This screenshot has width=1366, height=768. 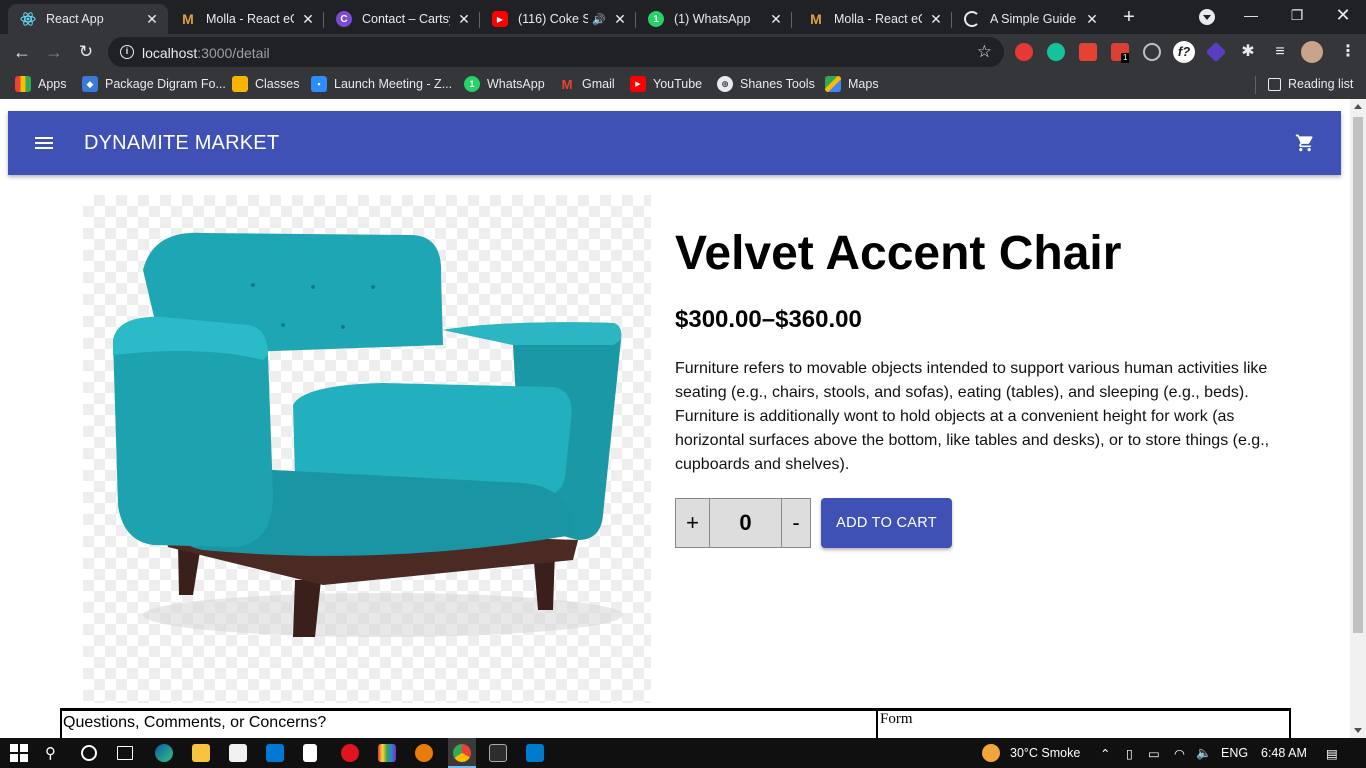 I want to click on increase-quantity-button: +, so click(x=692, y=523).